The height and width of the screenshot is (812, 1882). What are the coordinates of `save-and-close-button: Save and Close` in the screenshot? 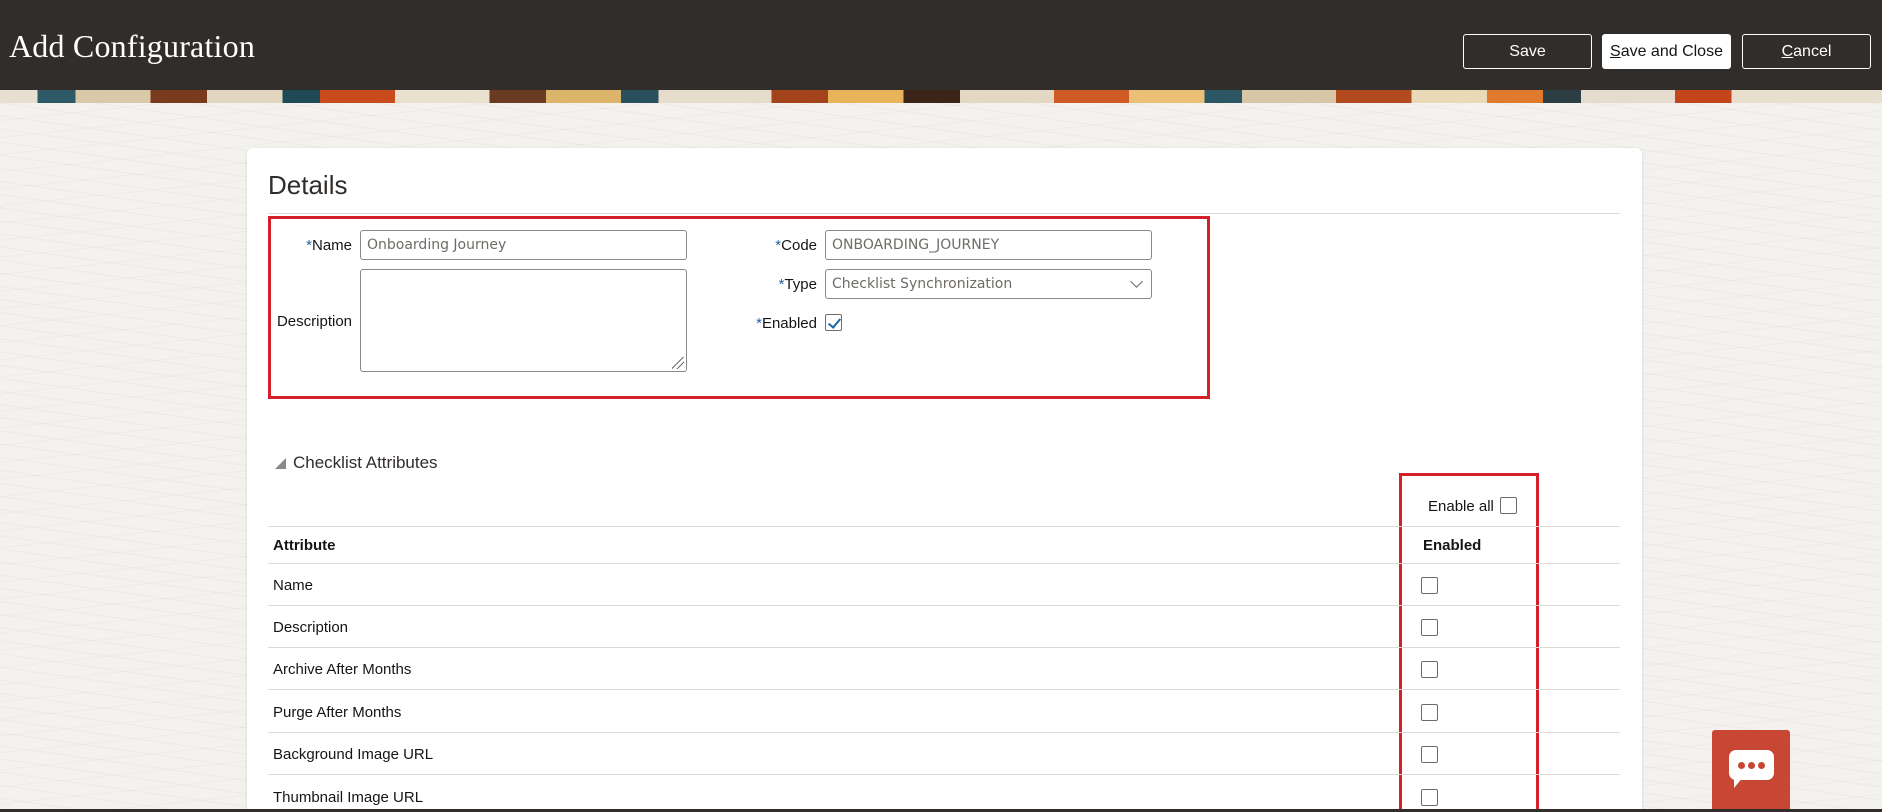 It's located at (1666, 51).